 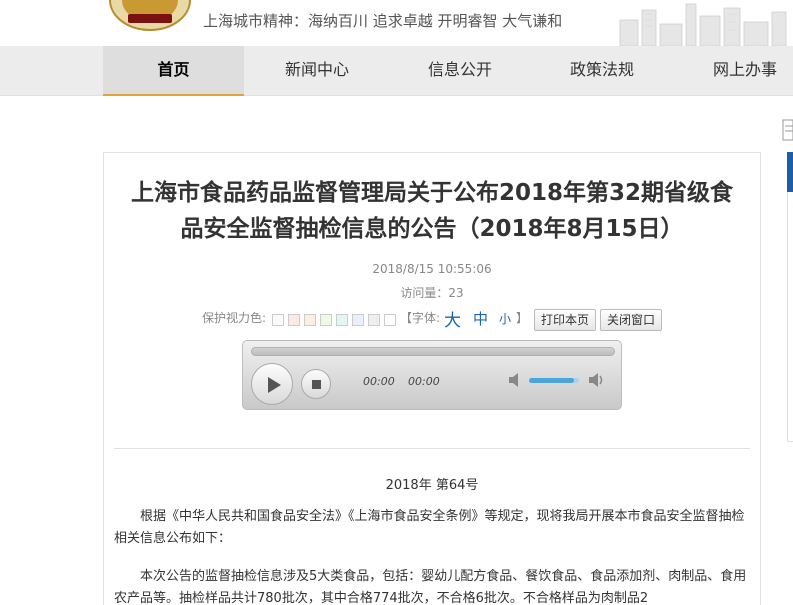 I want to click on close-window-button: 关闭窗口, so click(x=631, y=320).